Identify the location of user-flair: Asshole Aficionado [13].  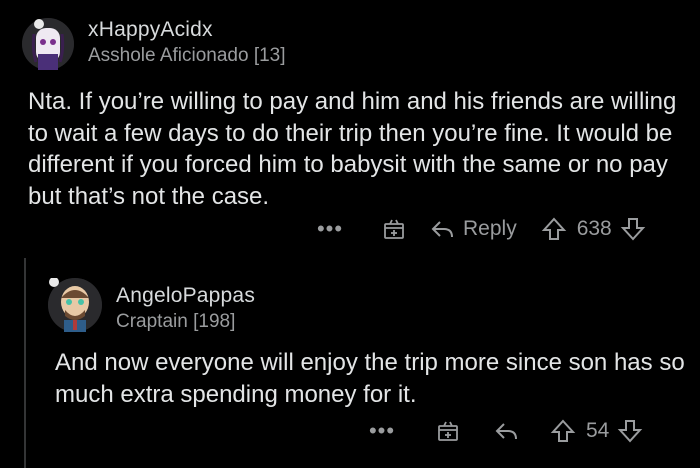
(187, 55).